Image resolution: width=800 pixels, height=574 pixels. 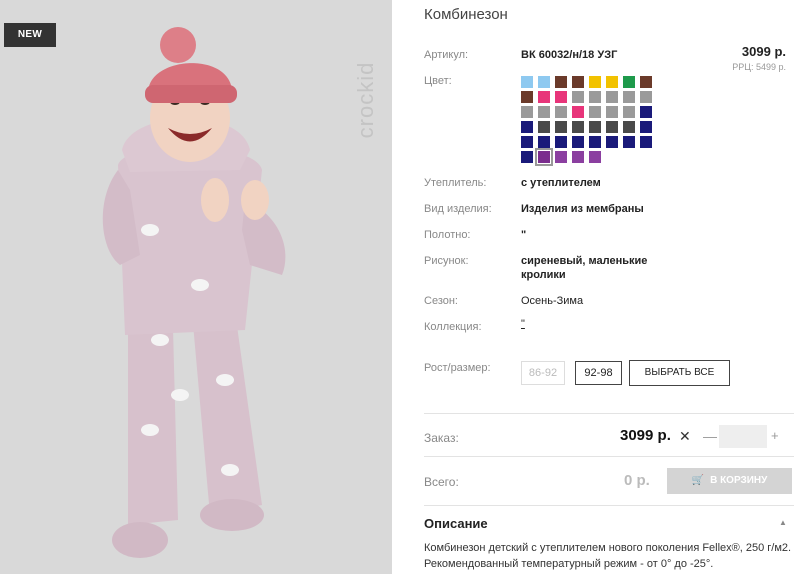 What do you see at coordinates (685, 436) in the screenshot?
I see `multiply-icon: ✕` at bounding box center [685, 436].